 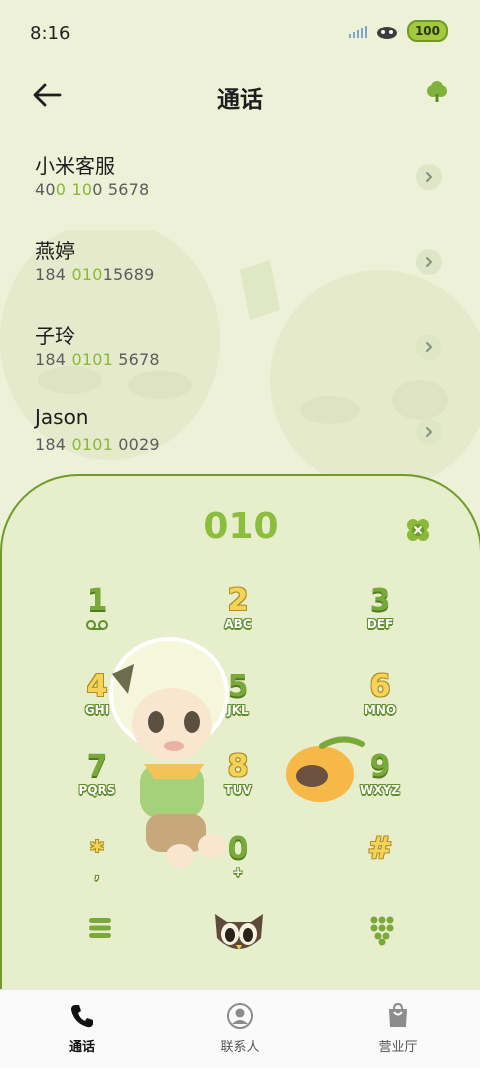 I want to click on nav-label: 通话, so click(x=81, y=1047).